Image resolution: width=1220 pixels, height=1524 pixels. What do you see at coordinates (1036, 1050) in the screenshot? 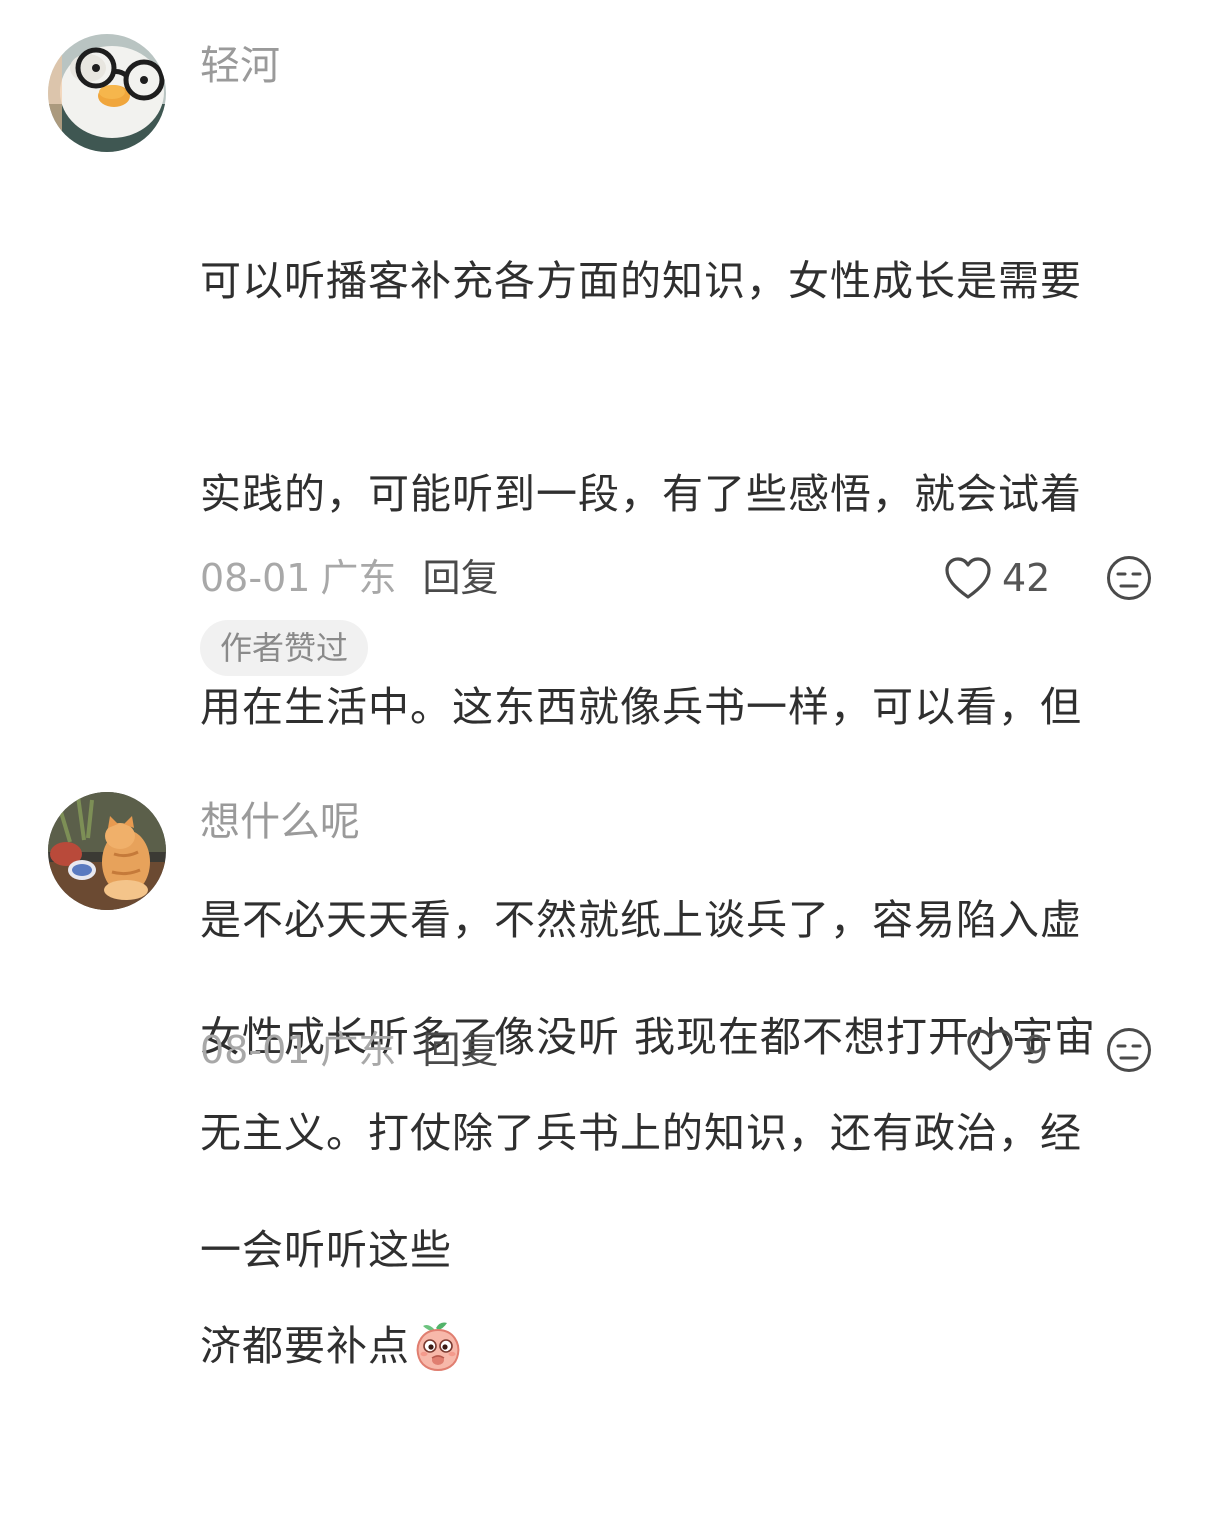
I see `like-count: 9` at bounding box center [1036, 1050].